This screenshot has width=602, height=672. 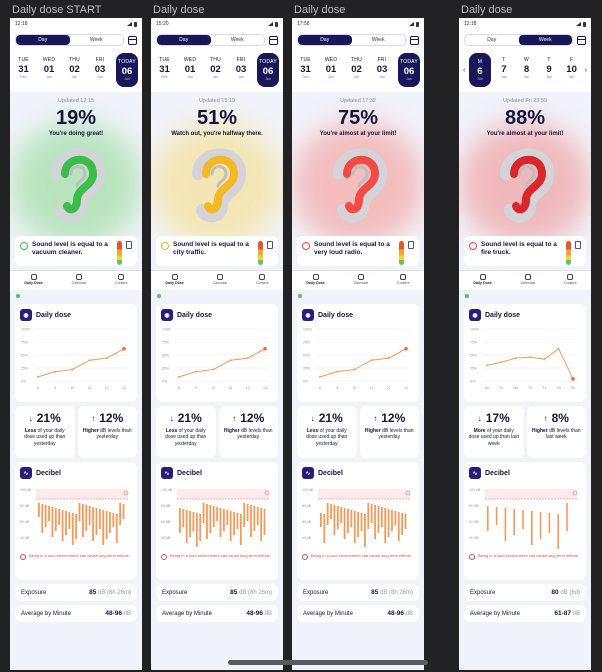 What do you see at coordinates (525, 592) in the screenshot?
I see `exposure-row: Exposure 80 dB (6d)` at bounding box center [525, 592].